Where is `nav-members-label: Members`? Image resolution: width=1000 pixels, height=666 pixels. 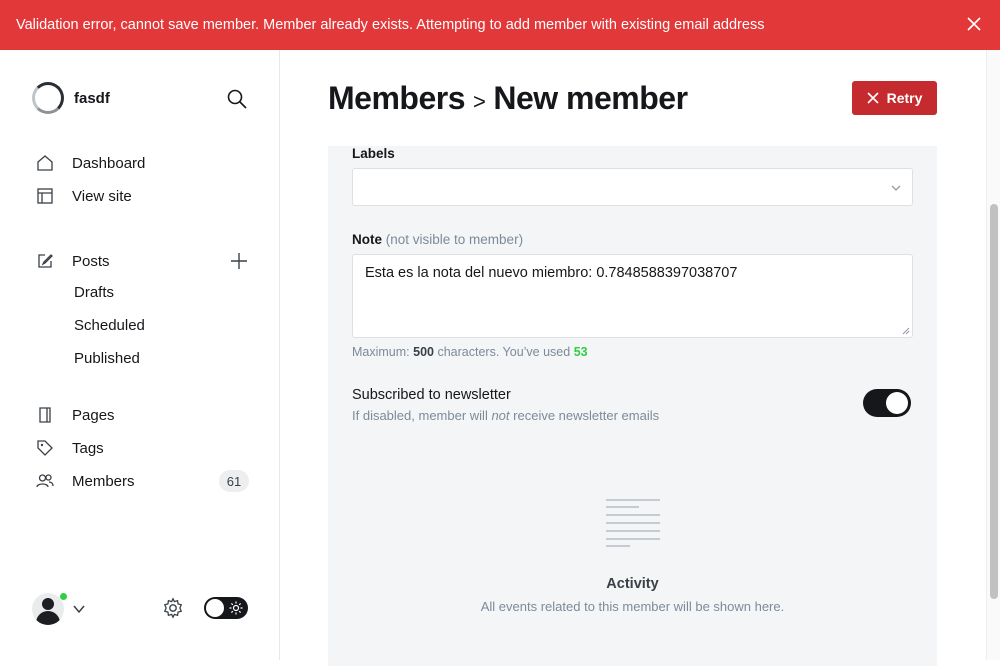 nav-members-label: Members is located at coordinates (103, 481).